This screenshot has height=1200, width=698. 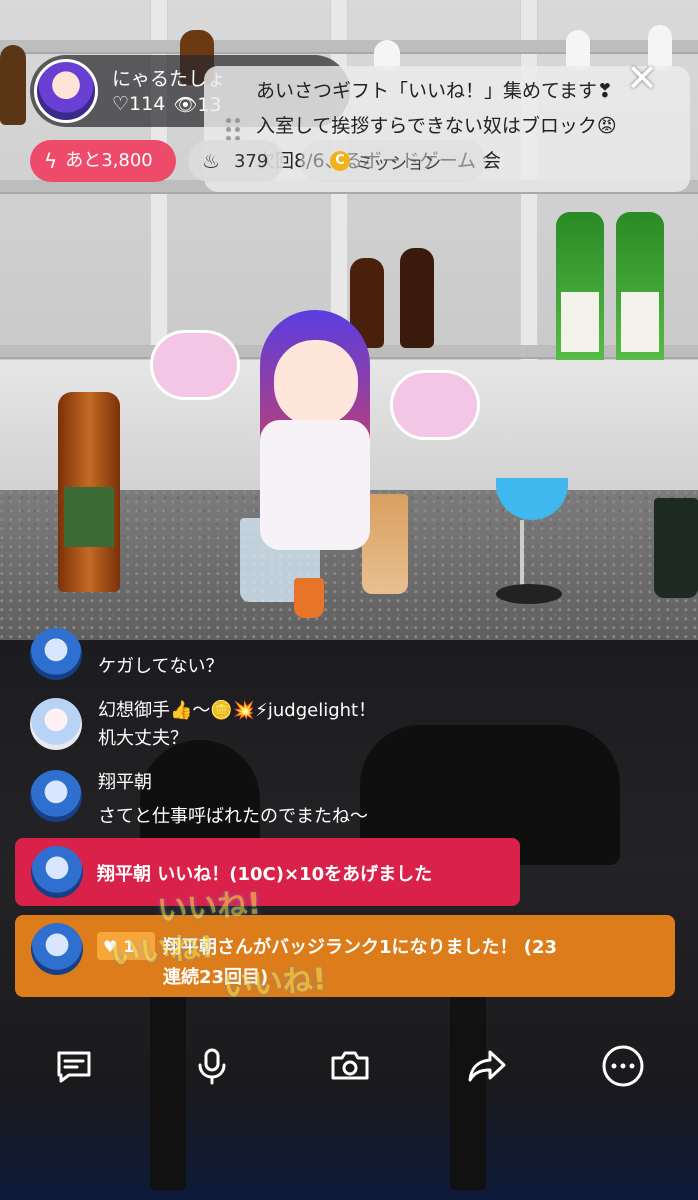 I want to click on chat-text: さてと仕事呼ばれたのでまたね〜, so click(x=233, y=816).